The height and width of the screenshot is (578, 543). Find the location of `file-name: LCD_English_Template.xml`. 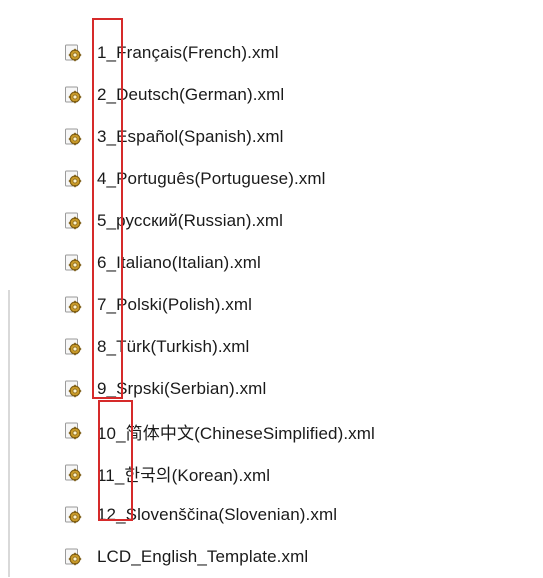

file-name: LCD_English_Template.xml is located at coordinates (203, 556).